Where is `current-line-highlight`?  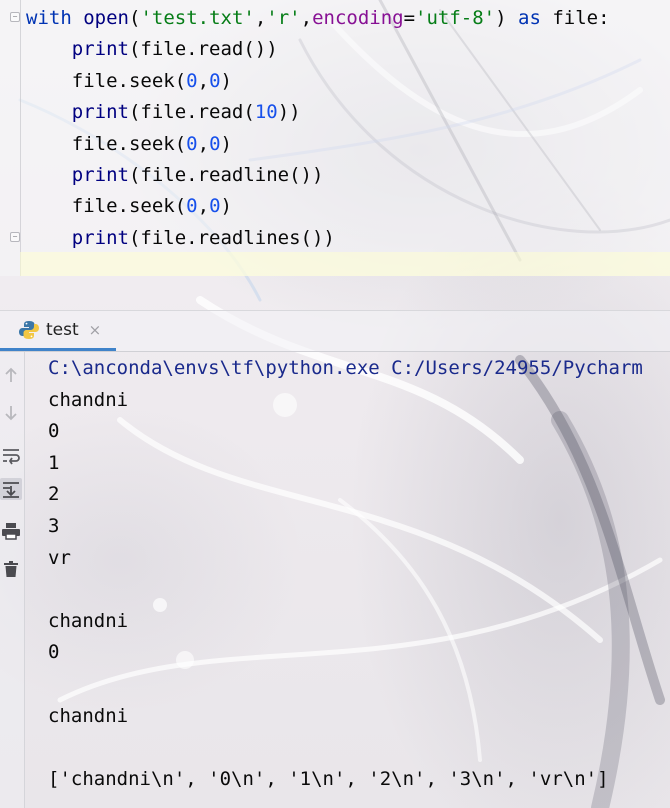
current-line-highlight is located at coordinates (345, 264).